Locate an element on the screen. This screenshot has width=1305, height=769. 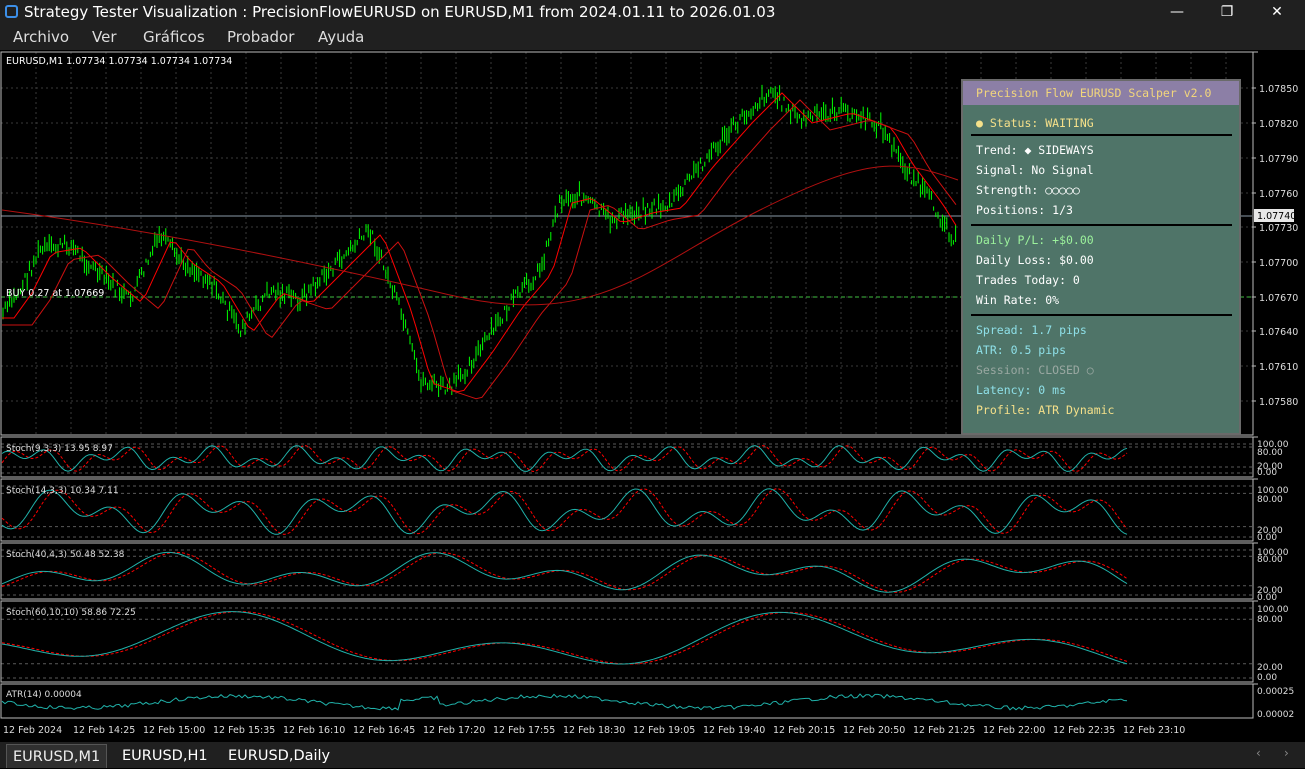
tab-eurusd-h1: EURUSD,H1 is located at coordinates (165, 756).